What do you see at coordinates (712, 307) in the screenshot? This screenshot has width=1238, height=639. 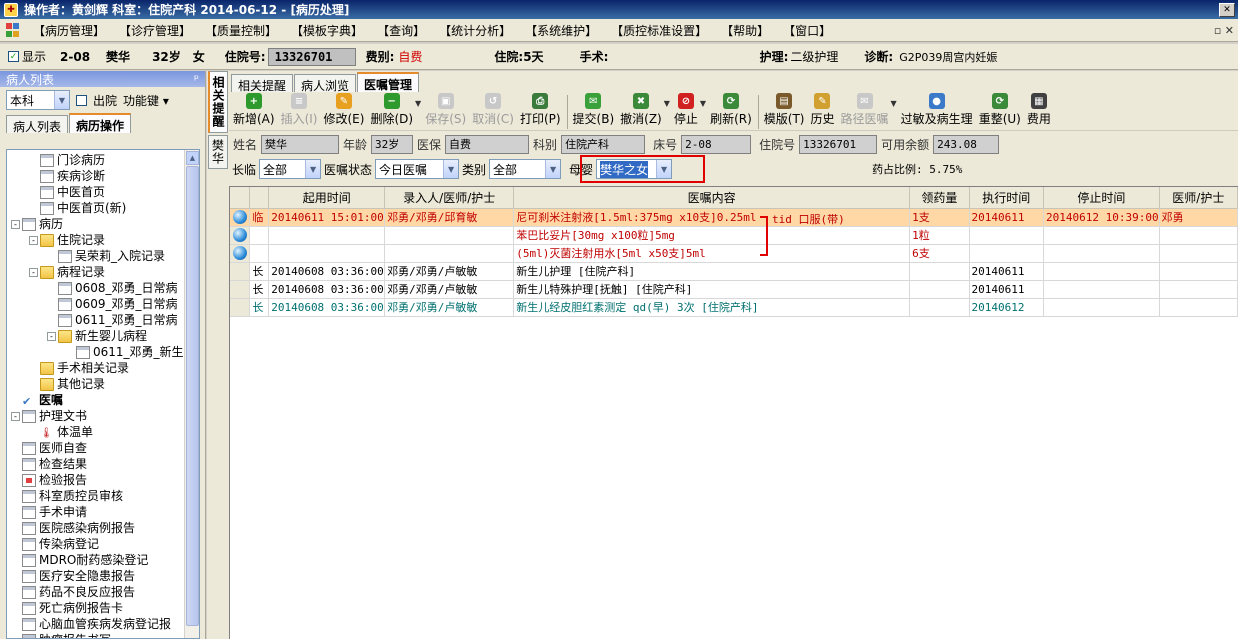 I see `cell-content: 新生儿经皮胆红素测定 qd(早) 3次 [住院产科]` at bounding box center [712, 307].